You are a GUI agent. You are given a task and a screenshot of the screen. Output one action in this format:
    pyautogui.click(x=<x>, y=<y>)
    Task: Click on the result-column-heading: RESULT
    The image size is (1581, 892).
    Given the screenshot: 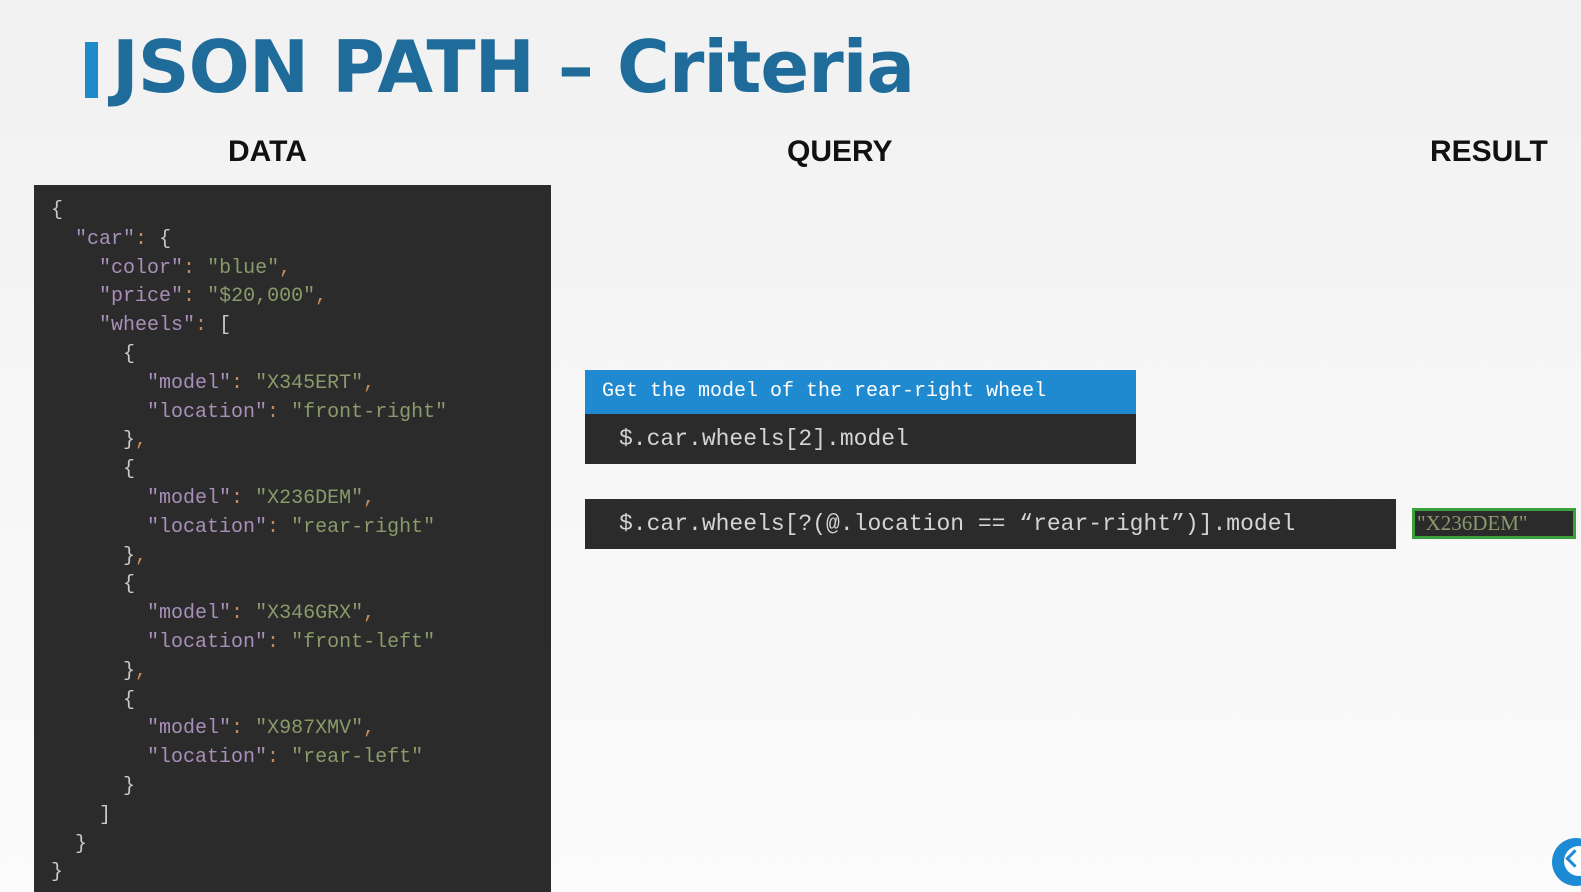 What is the action you would take?
    pyautogui.click(x=1489, y=151)
    